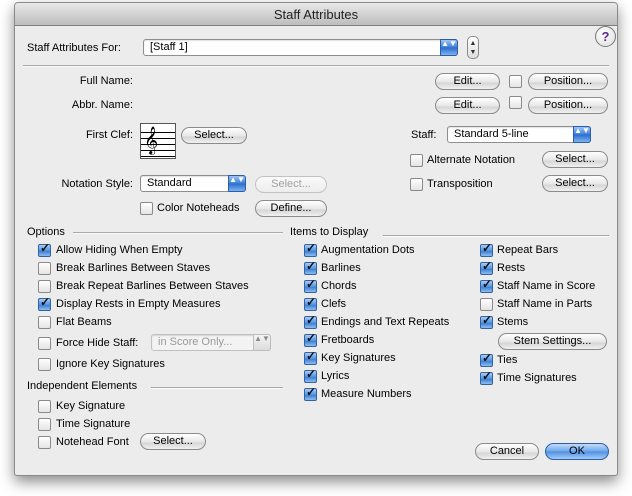 The height and width of the screenshot is (496, 632). What do you see at coordinates (339, 286) in the screenshot?
I see `display-label: Chords` at bounding box center [339, 286].